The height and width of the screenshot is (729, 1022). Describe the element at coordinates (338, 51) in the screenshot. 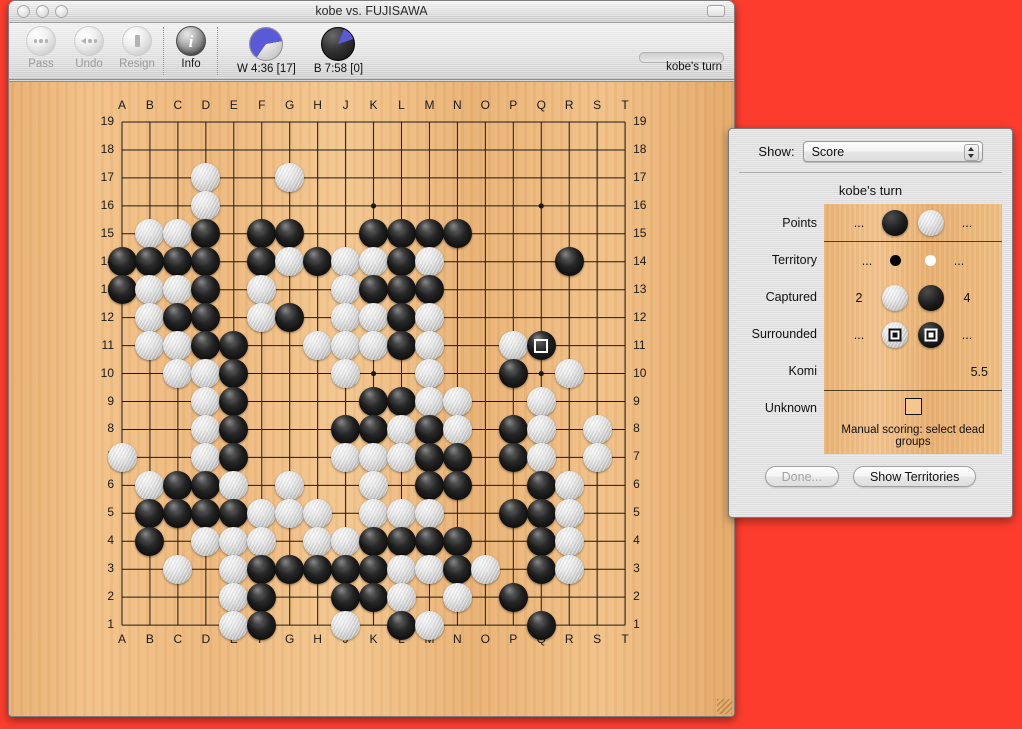

I see `black-clock: B 7:58 [0]` at that location.